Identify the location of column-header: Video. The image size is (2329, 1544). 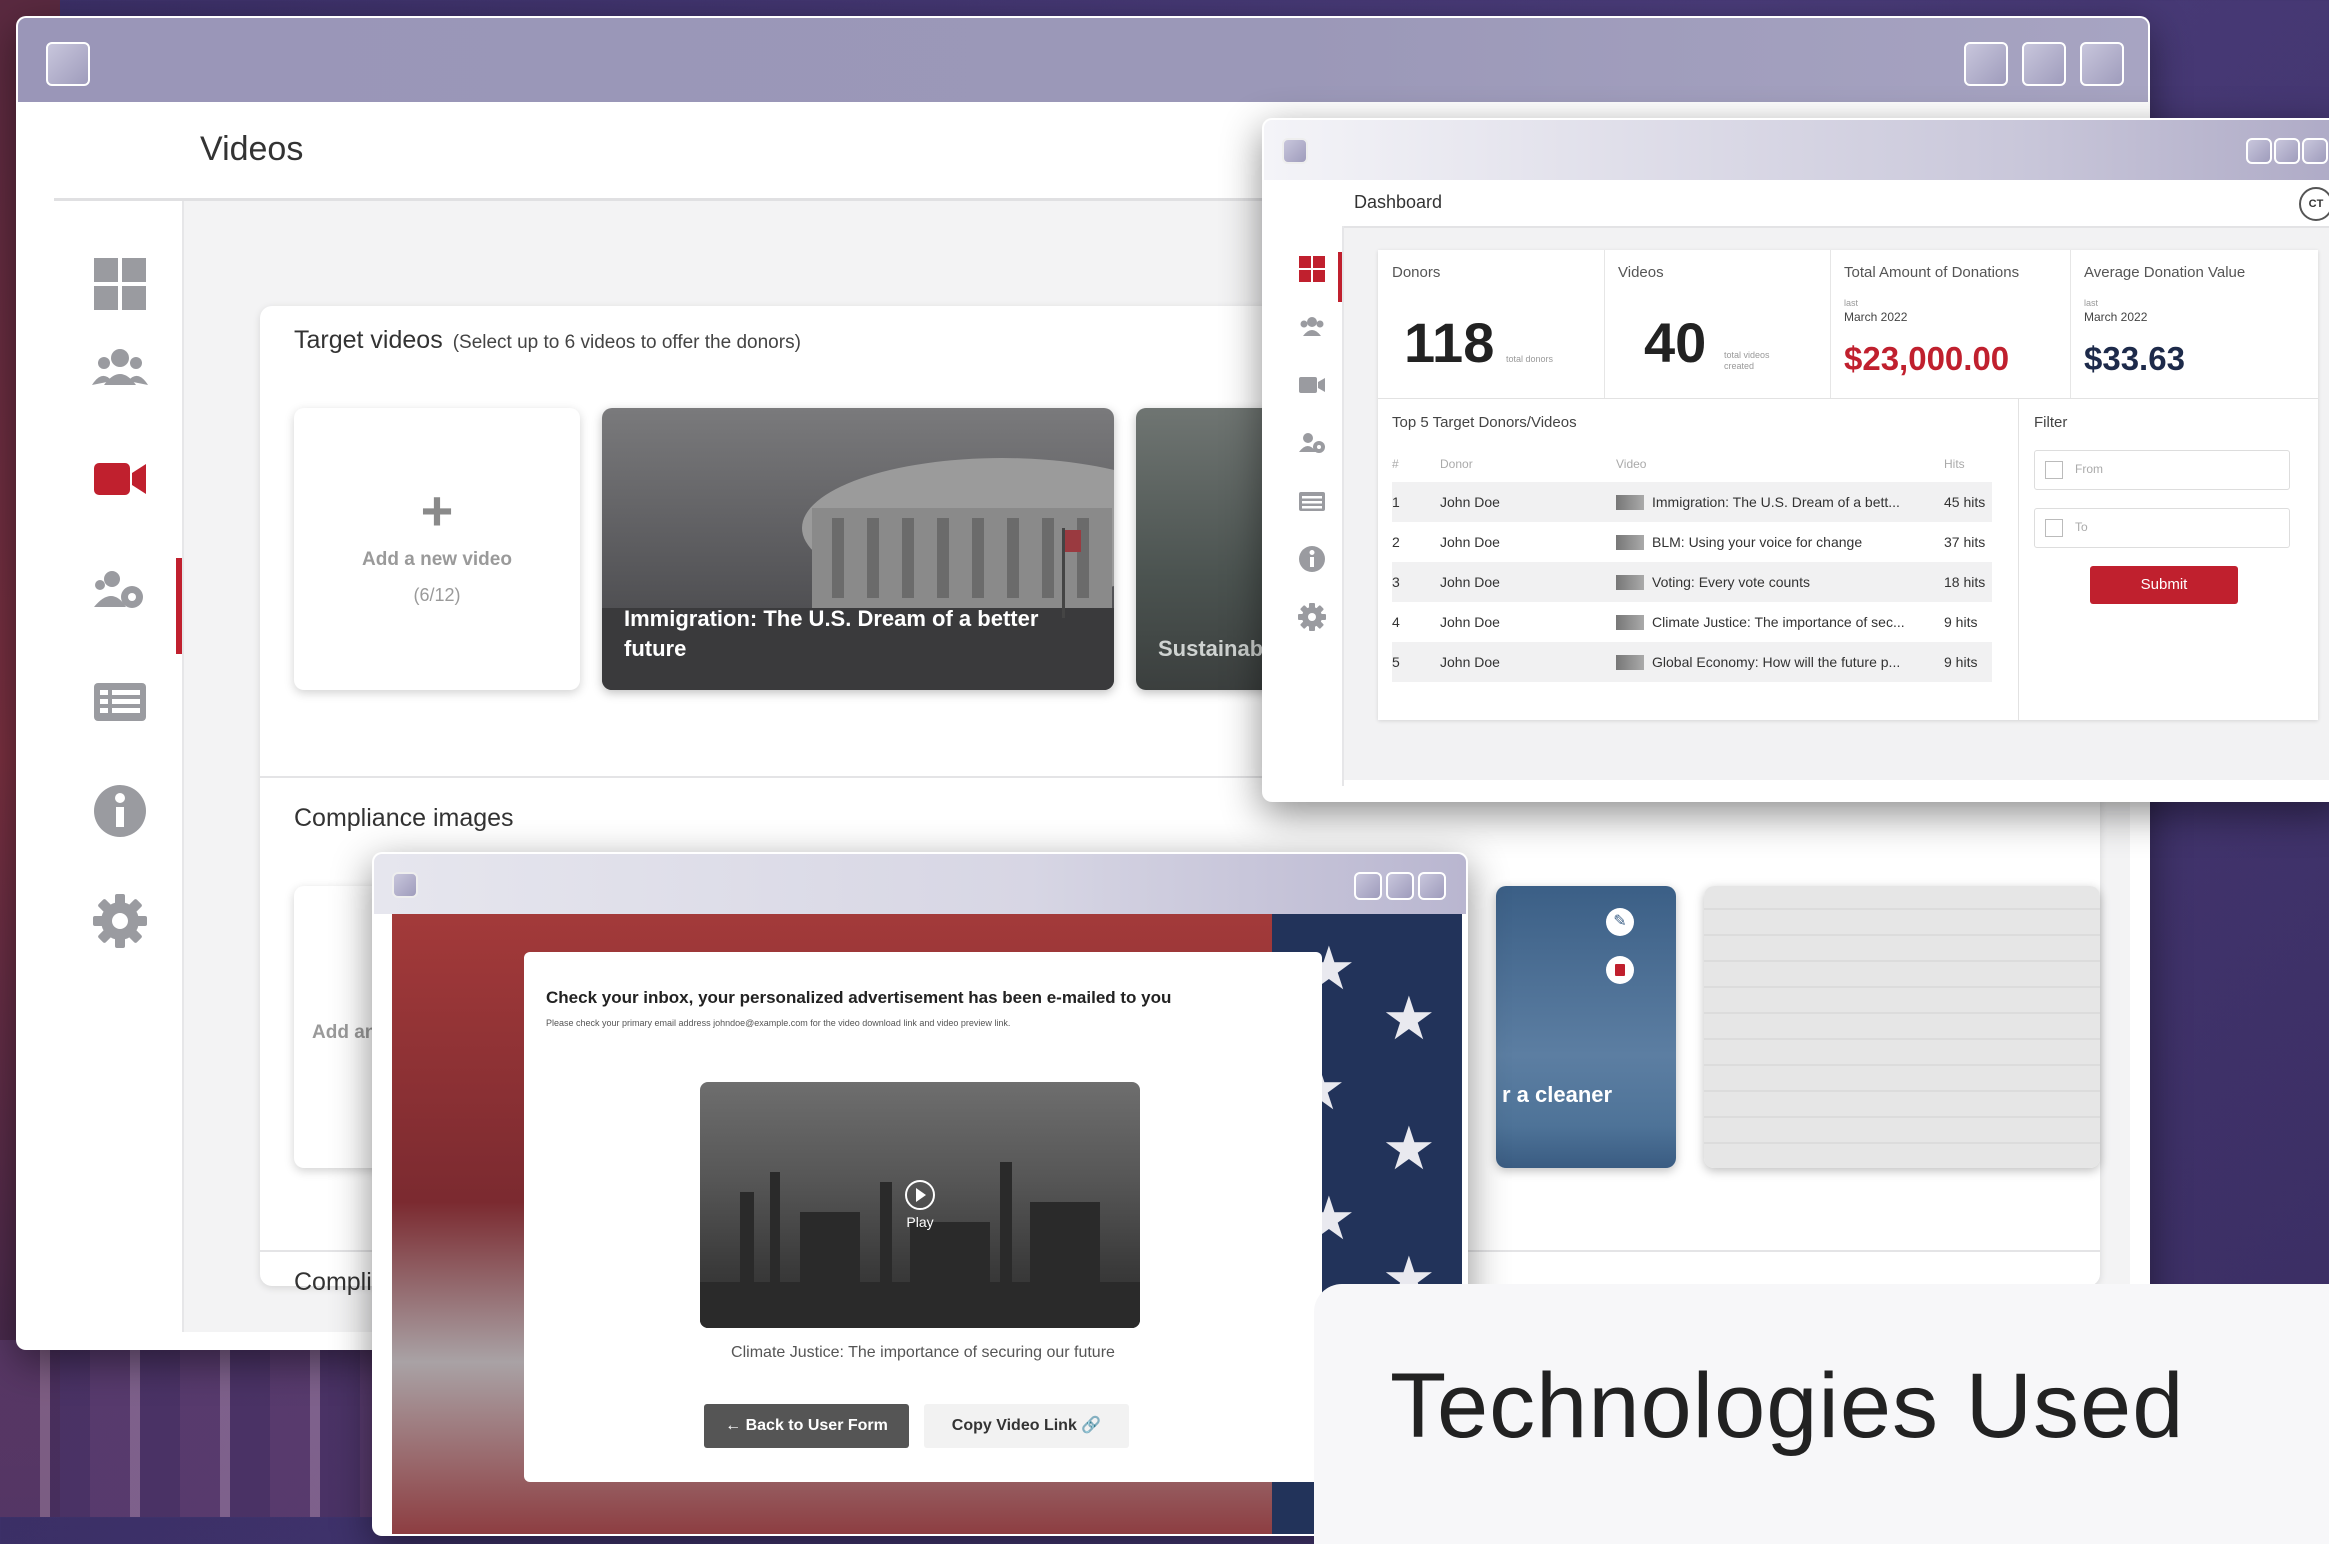
(1631, 464).